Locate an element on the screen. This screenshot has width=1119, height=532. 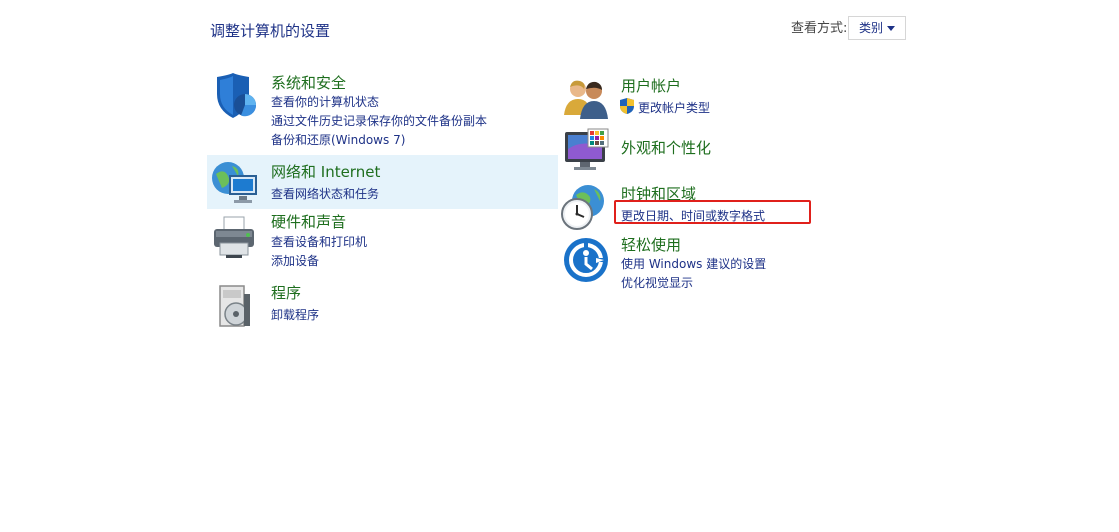
category-ease-of-access: 轻松使用 is located at coordinates (651, 244).